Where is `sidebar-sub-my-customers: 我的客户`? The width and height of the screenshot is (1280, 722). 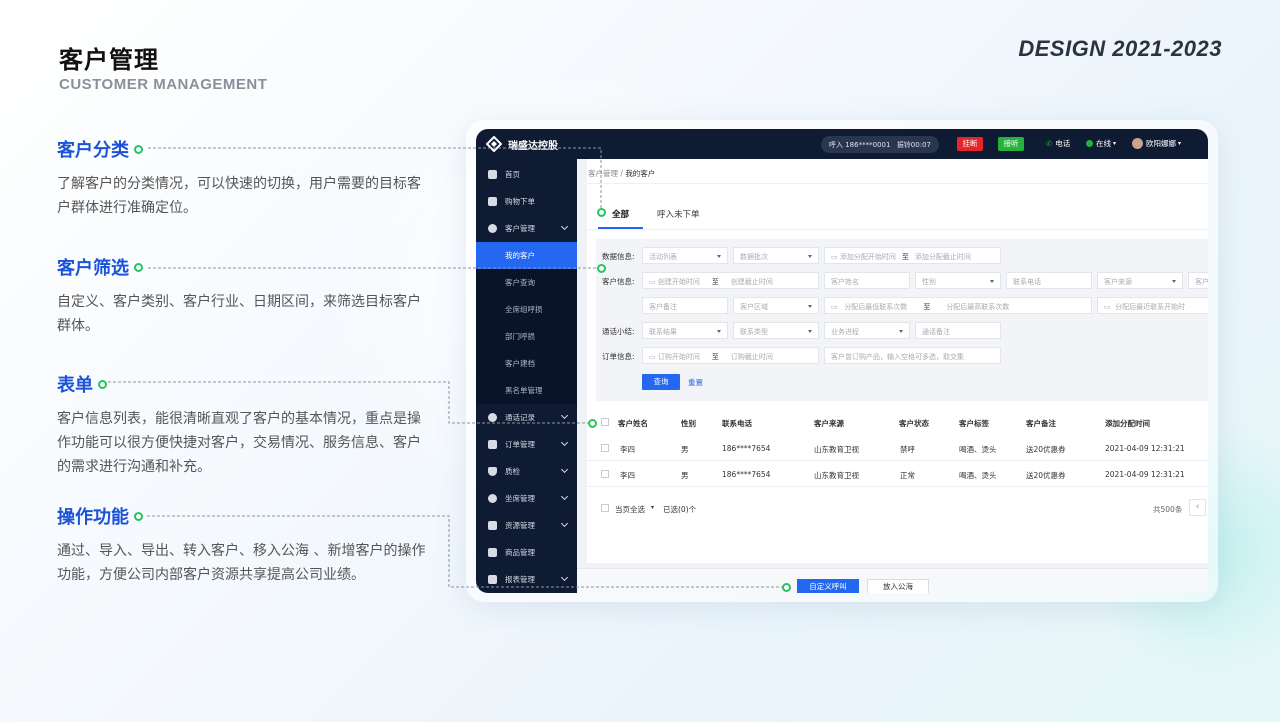
sidebar-sub-my-customers: 我的客户 is located at coordinates (526, 255).